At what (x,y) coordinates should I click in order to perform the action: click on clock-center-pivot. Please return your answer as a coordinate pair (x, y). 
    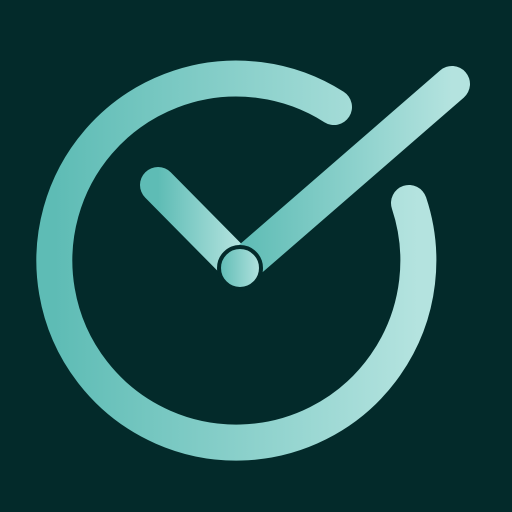
    Looking at the image, I should click on (240, 268).